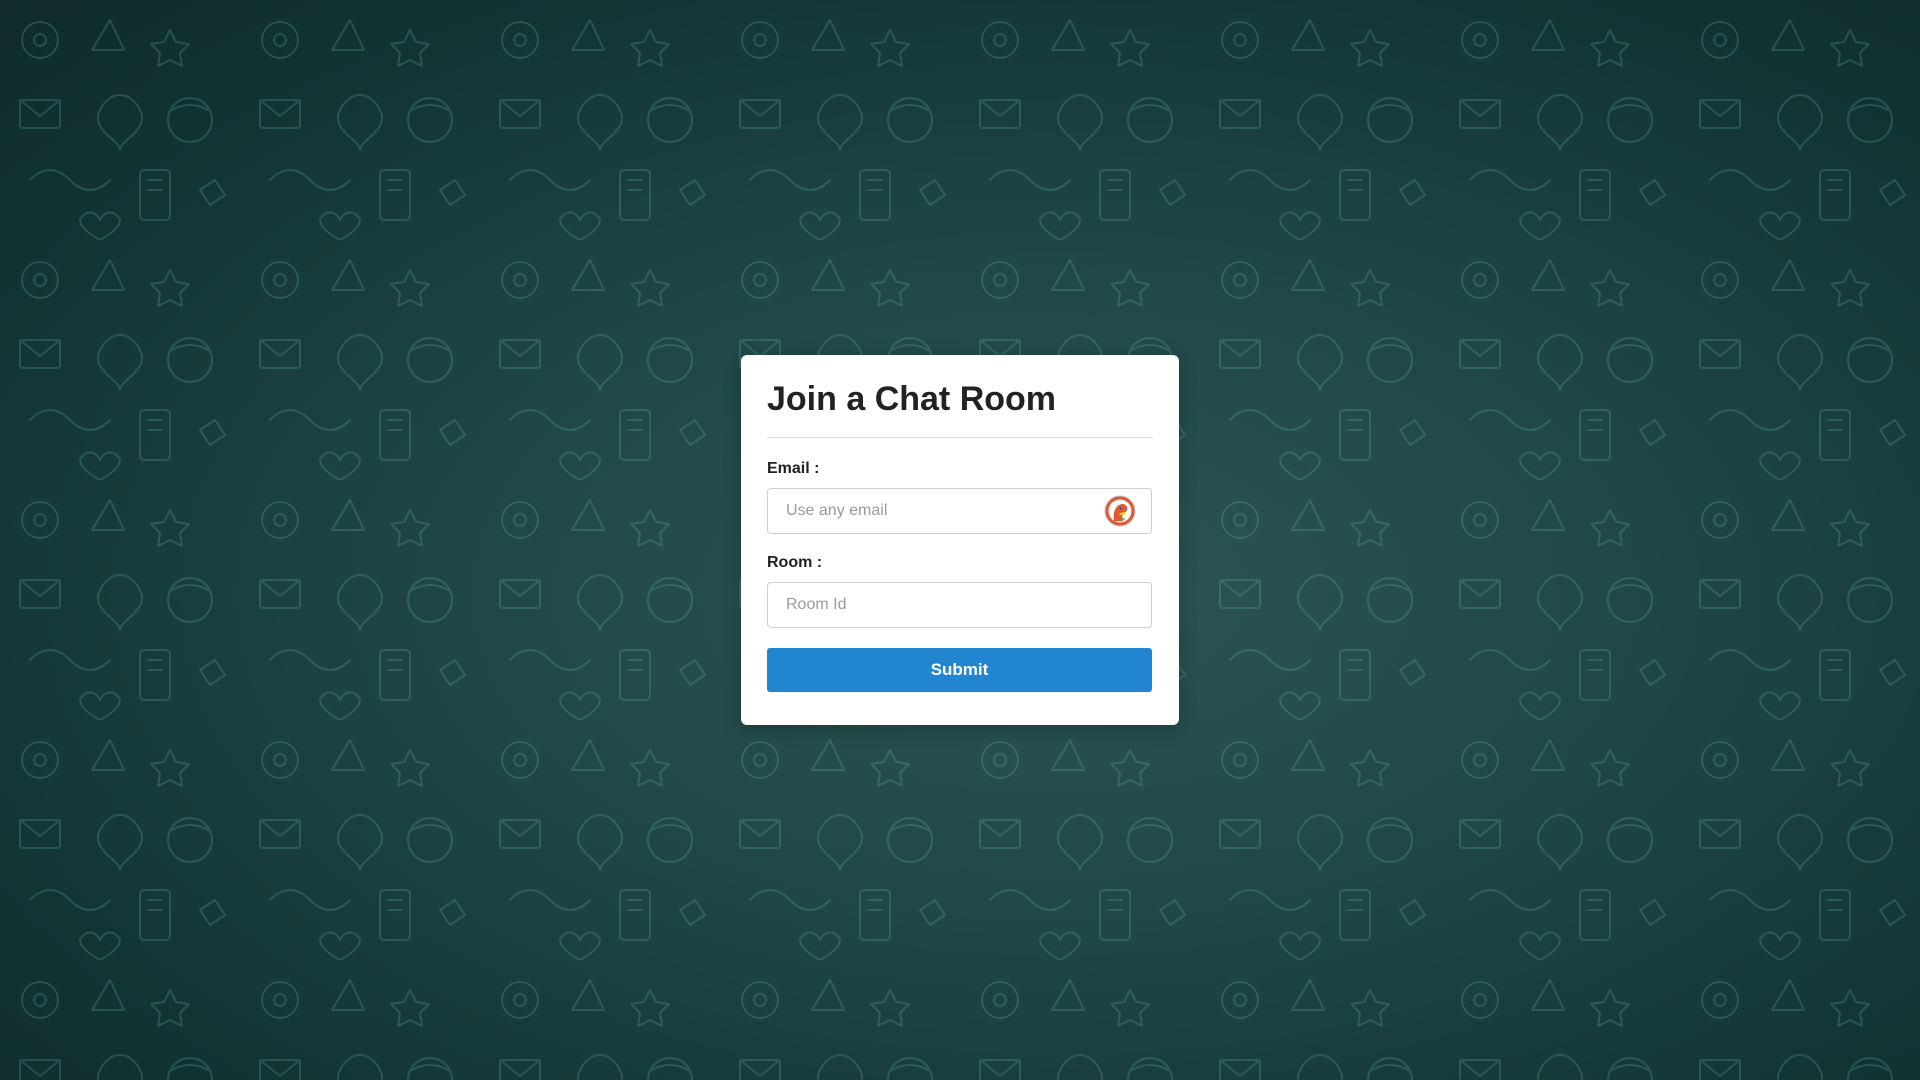  What do you see at coordinates (960, 408) in the screenshot?
I see `page-title: Join a Chat Room` at bounding box center [960, 408].